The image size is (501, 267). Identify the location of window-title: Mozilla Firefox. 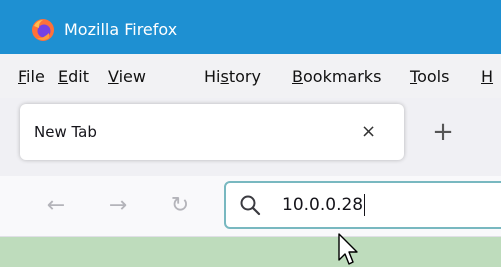
(121, 29).